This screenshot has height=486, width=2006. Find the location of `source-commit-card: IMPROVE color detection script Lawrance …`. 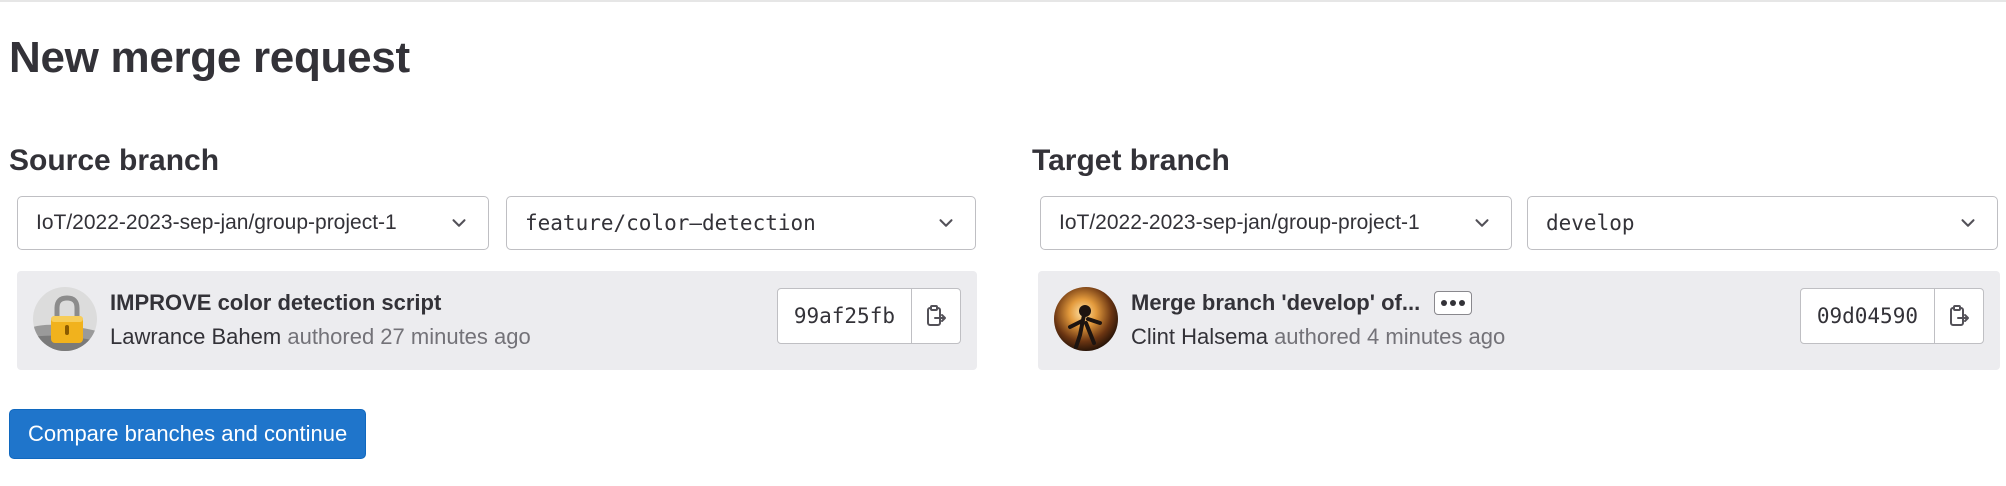

source-commit-card: IMPROVE color detection script Lawrance … is located at coordinates (497, 320).